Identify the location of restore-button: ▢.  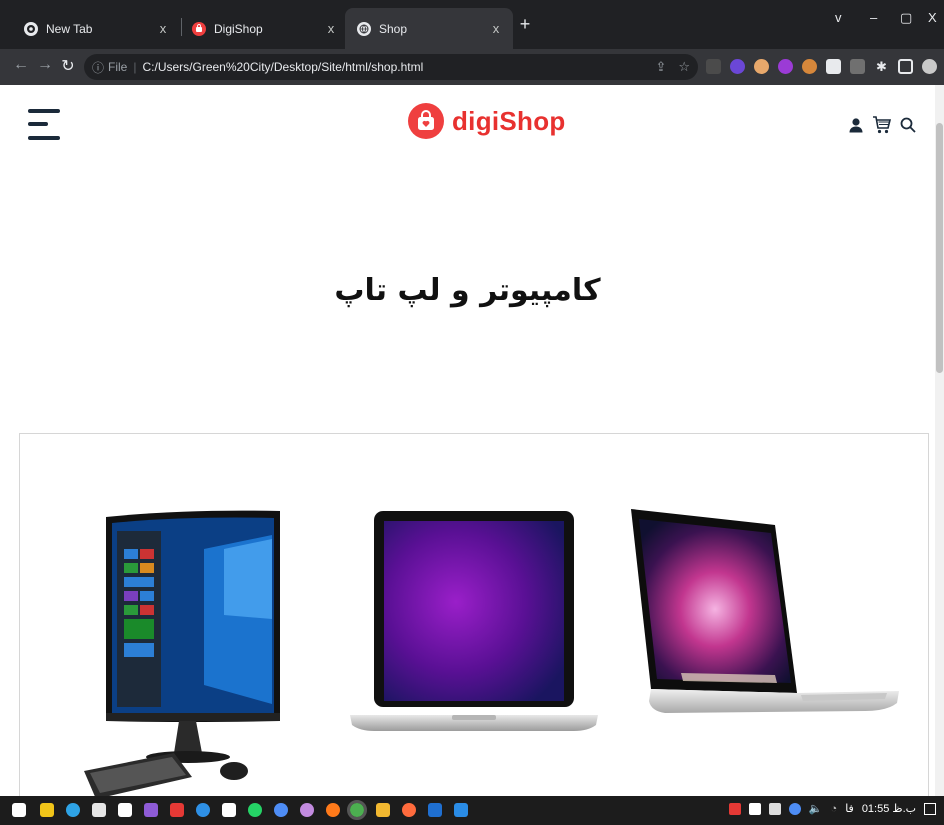
(906, 18).